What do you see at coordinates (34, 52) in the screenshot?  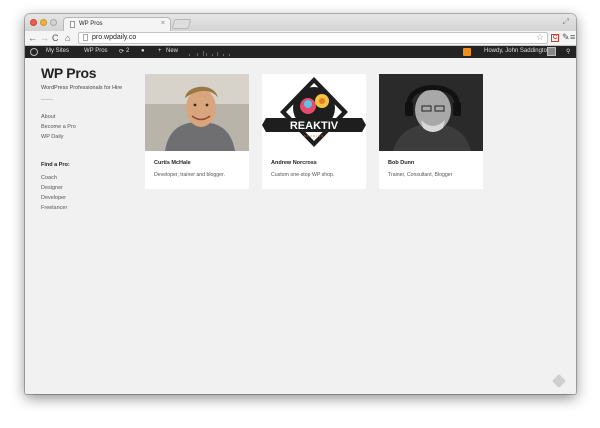 I see `wordpress-logo-icon` at bounding box center [34, 52].